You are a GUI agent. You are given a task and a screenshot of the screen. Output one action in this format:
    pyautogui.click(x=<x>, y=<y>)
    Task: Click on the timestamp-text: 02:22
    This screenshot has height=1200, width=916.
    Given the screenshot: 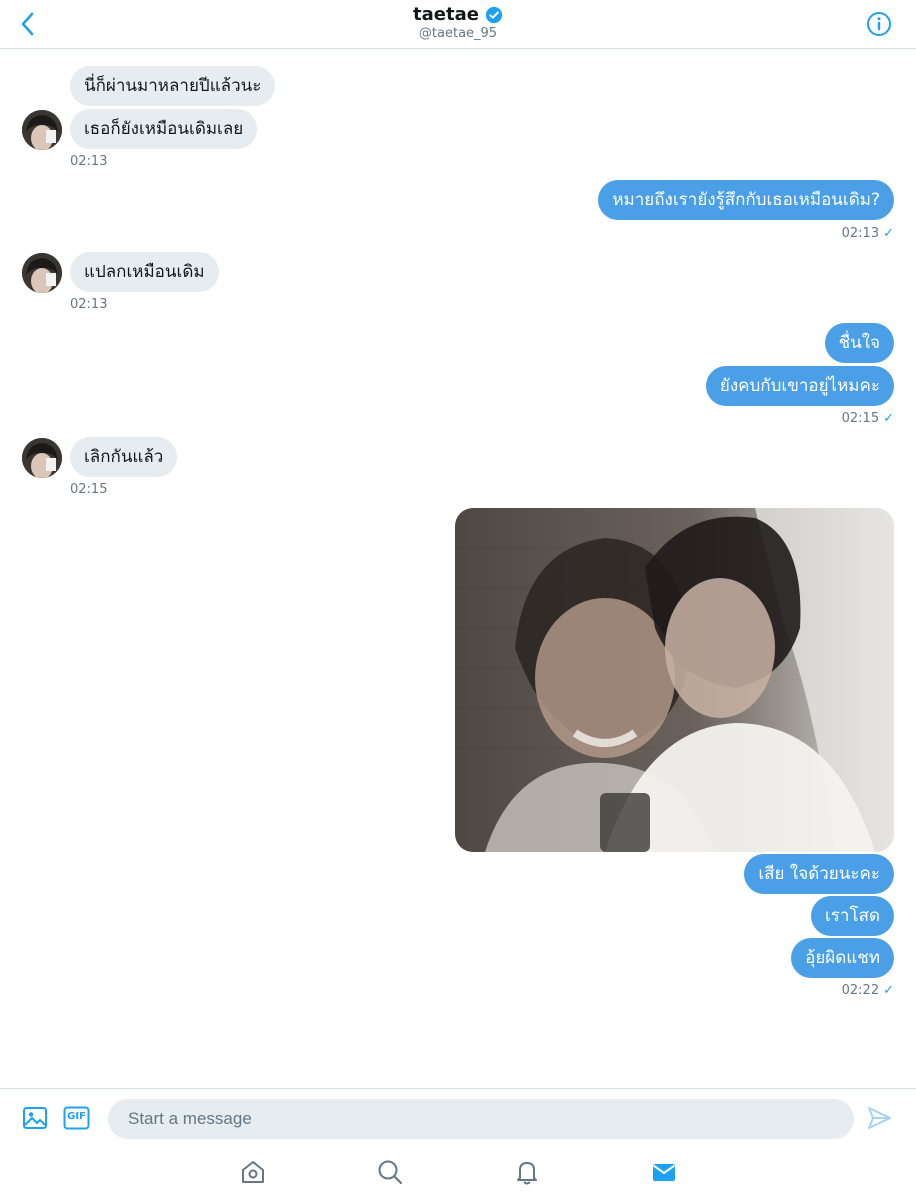 What is the action you would take?
    pyautogui.click(x=860, y=990)
    